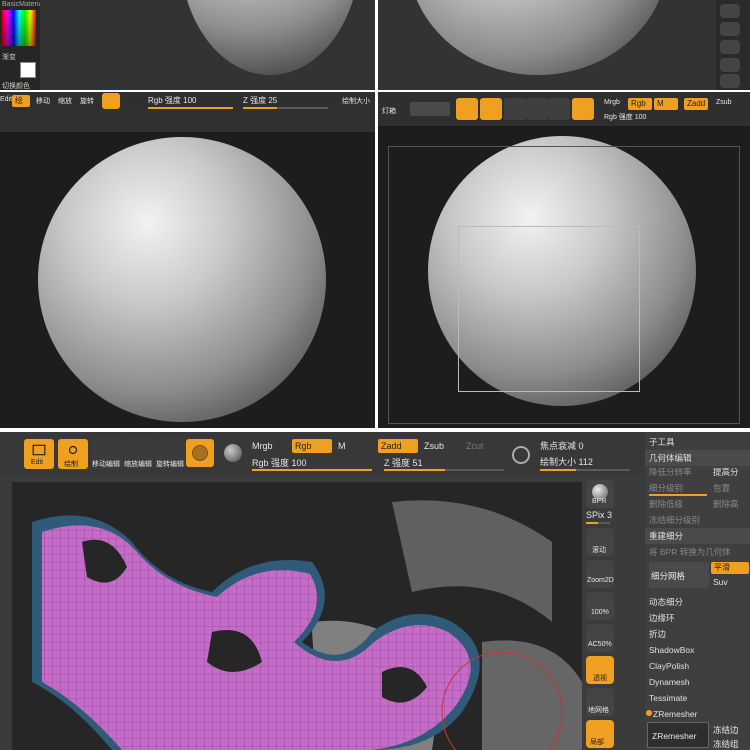 This screenshot has height=750, width=750. I want to click on draw-size-label: 绘制大小 112, so click(566, 461).